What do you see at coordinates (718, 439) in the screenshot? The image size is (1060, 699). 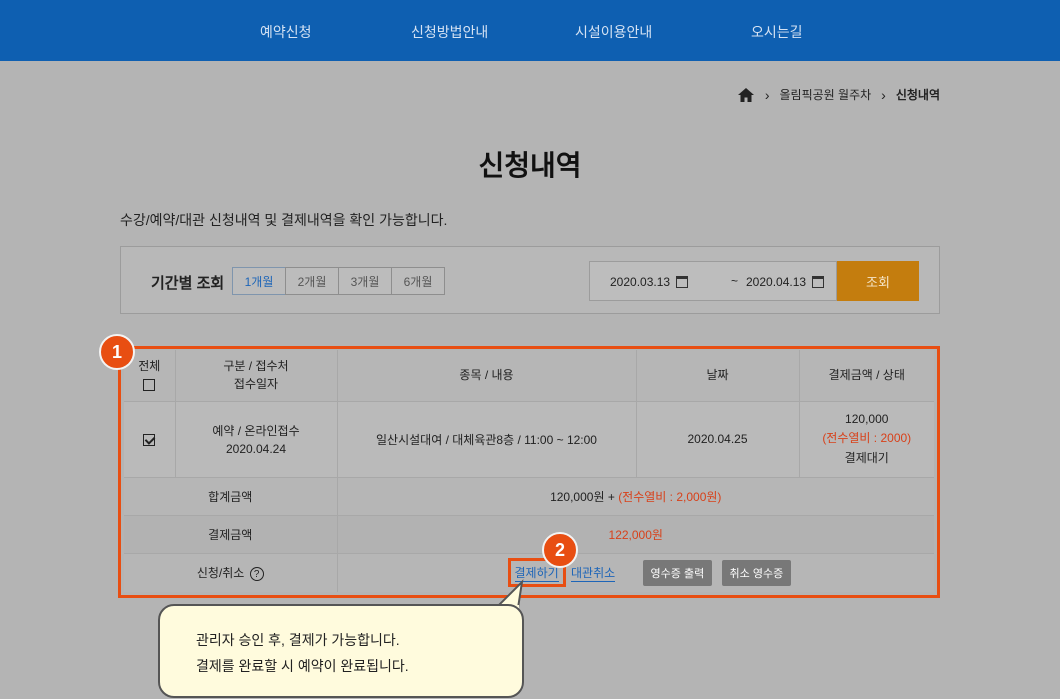 I see `row-date: 2020.04.25` at bounding box center [718, 439].